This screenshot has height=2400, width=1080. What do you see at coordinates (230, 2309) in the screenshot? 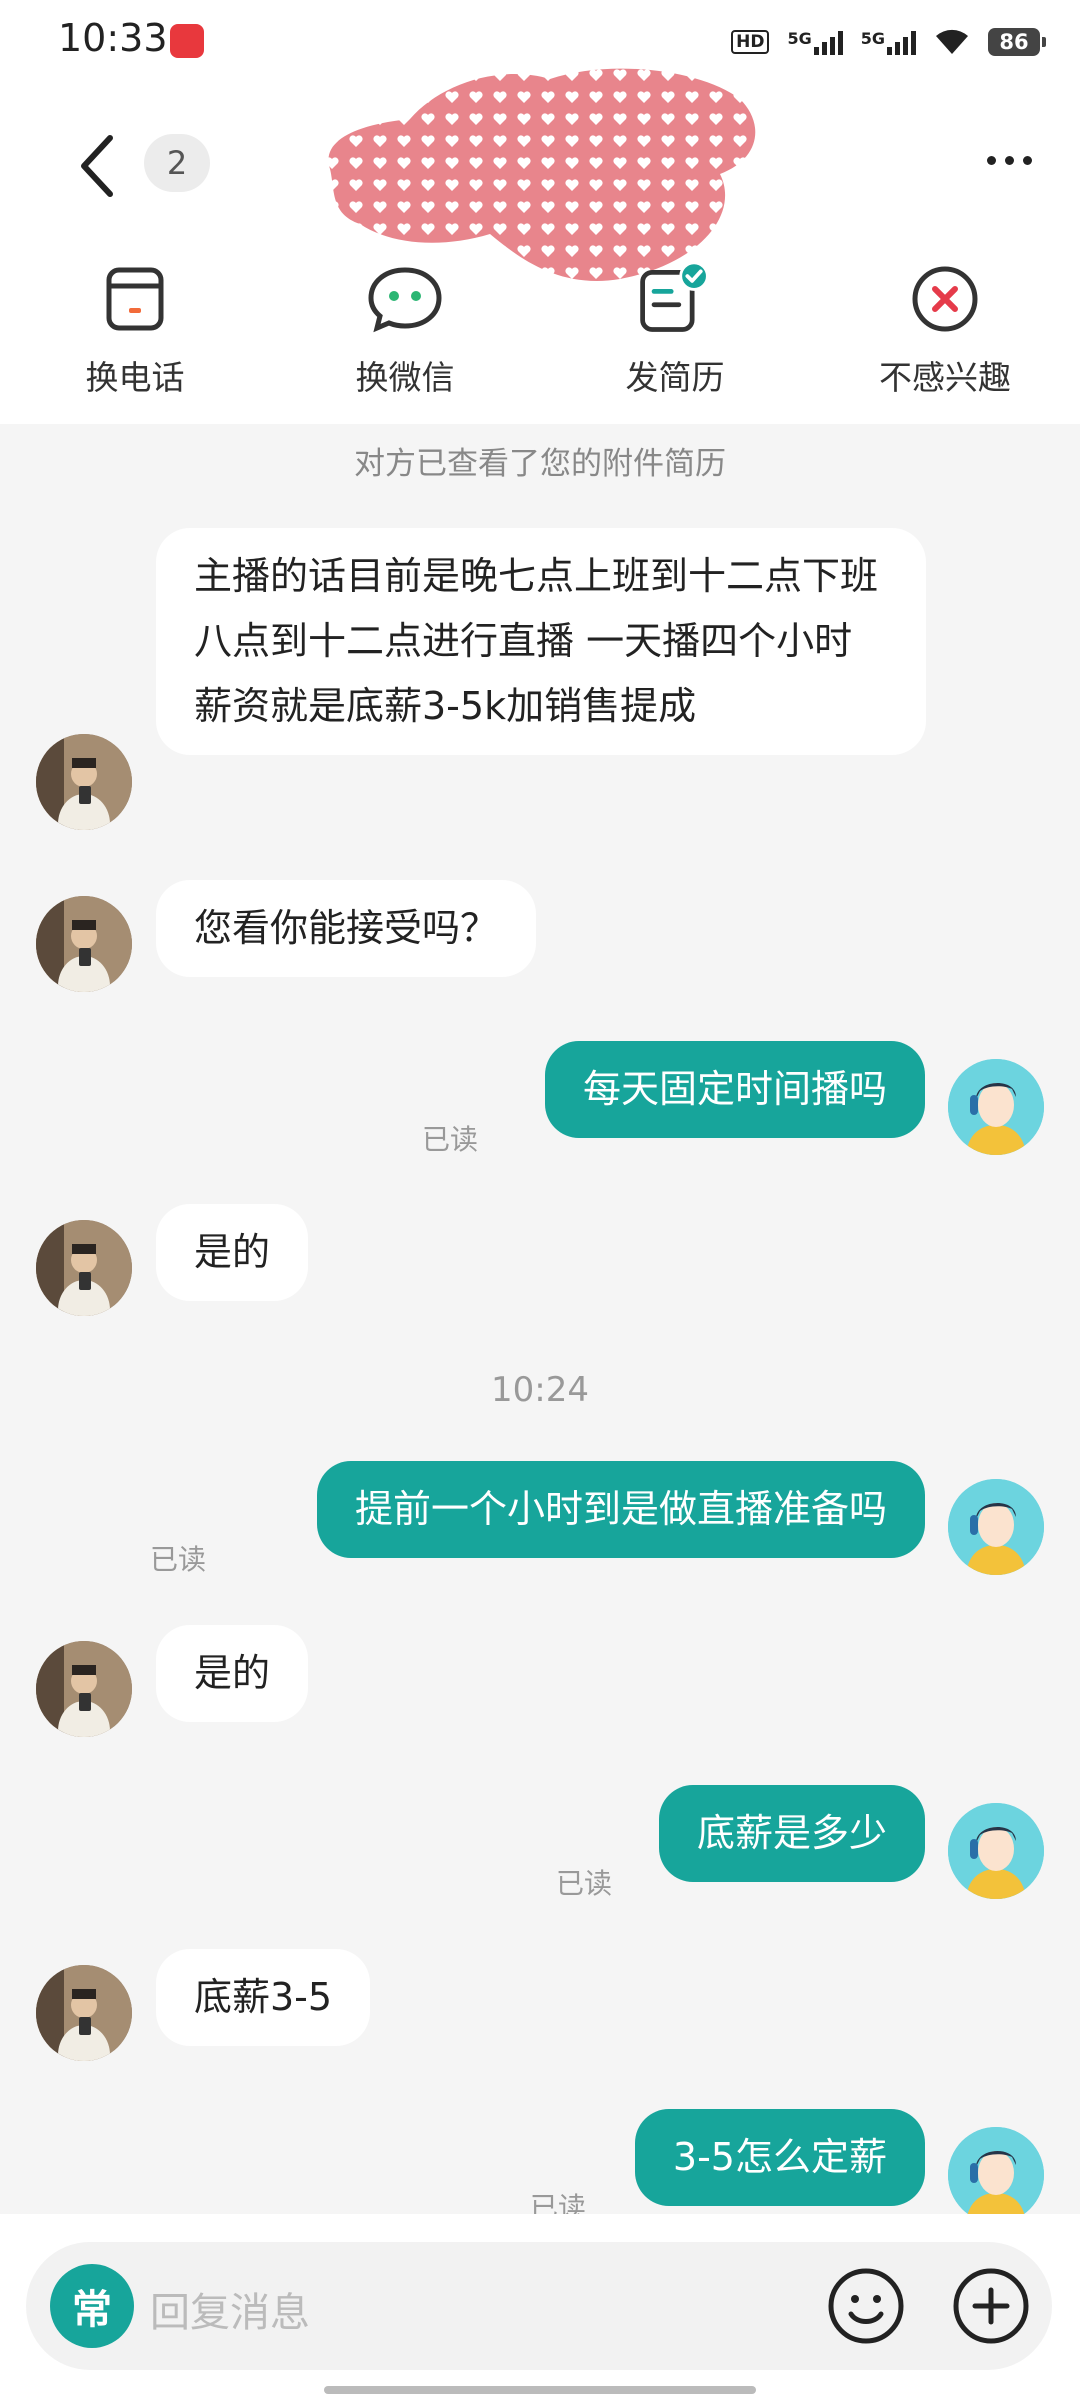
I see `message-input-placeholder: 回复消息` at bounding box center [230, 2309].